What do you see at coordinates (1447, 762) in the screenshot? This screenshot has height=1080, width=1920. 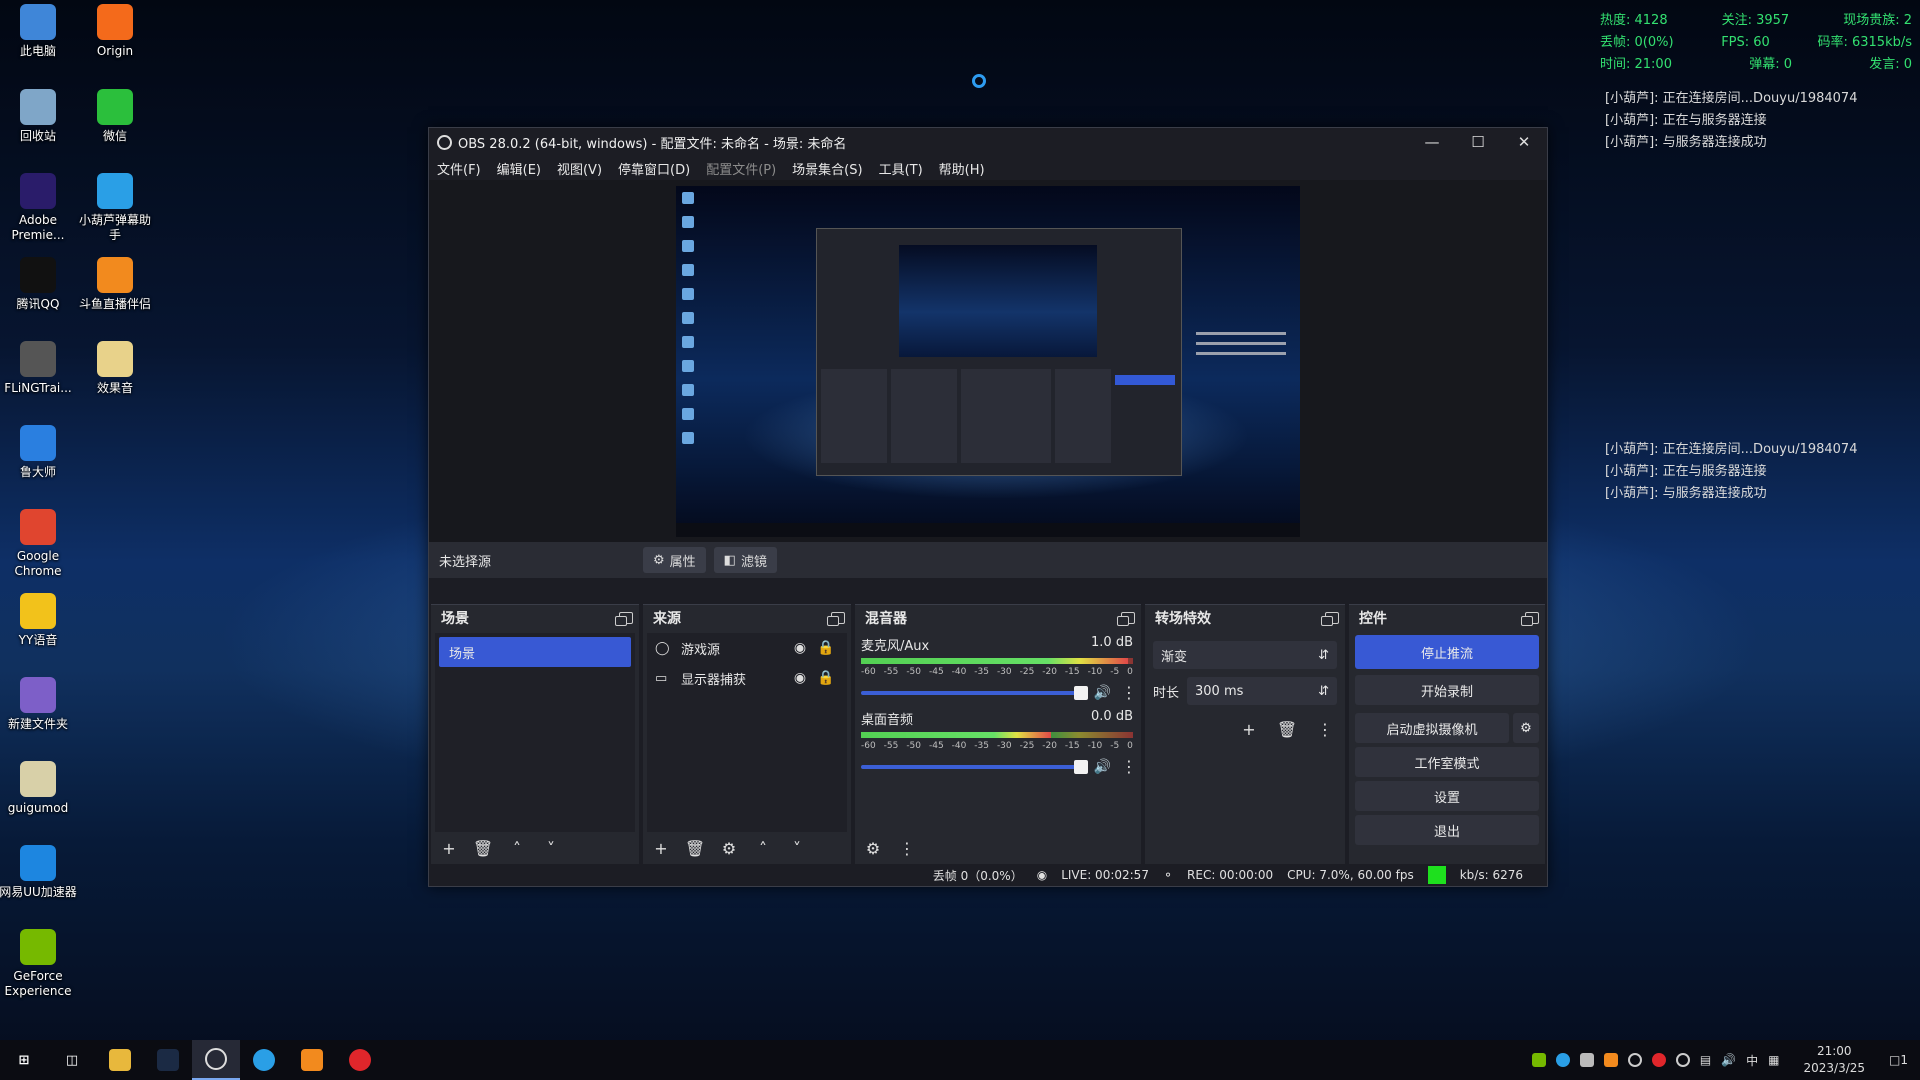 I see `studio-mode-button: 工作室模式` at bounding box center [1447, 762].